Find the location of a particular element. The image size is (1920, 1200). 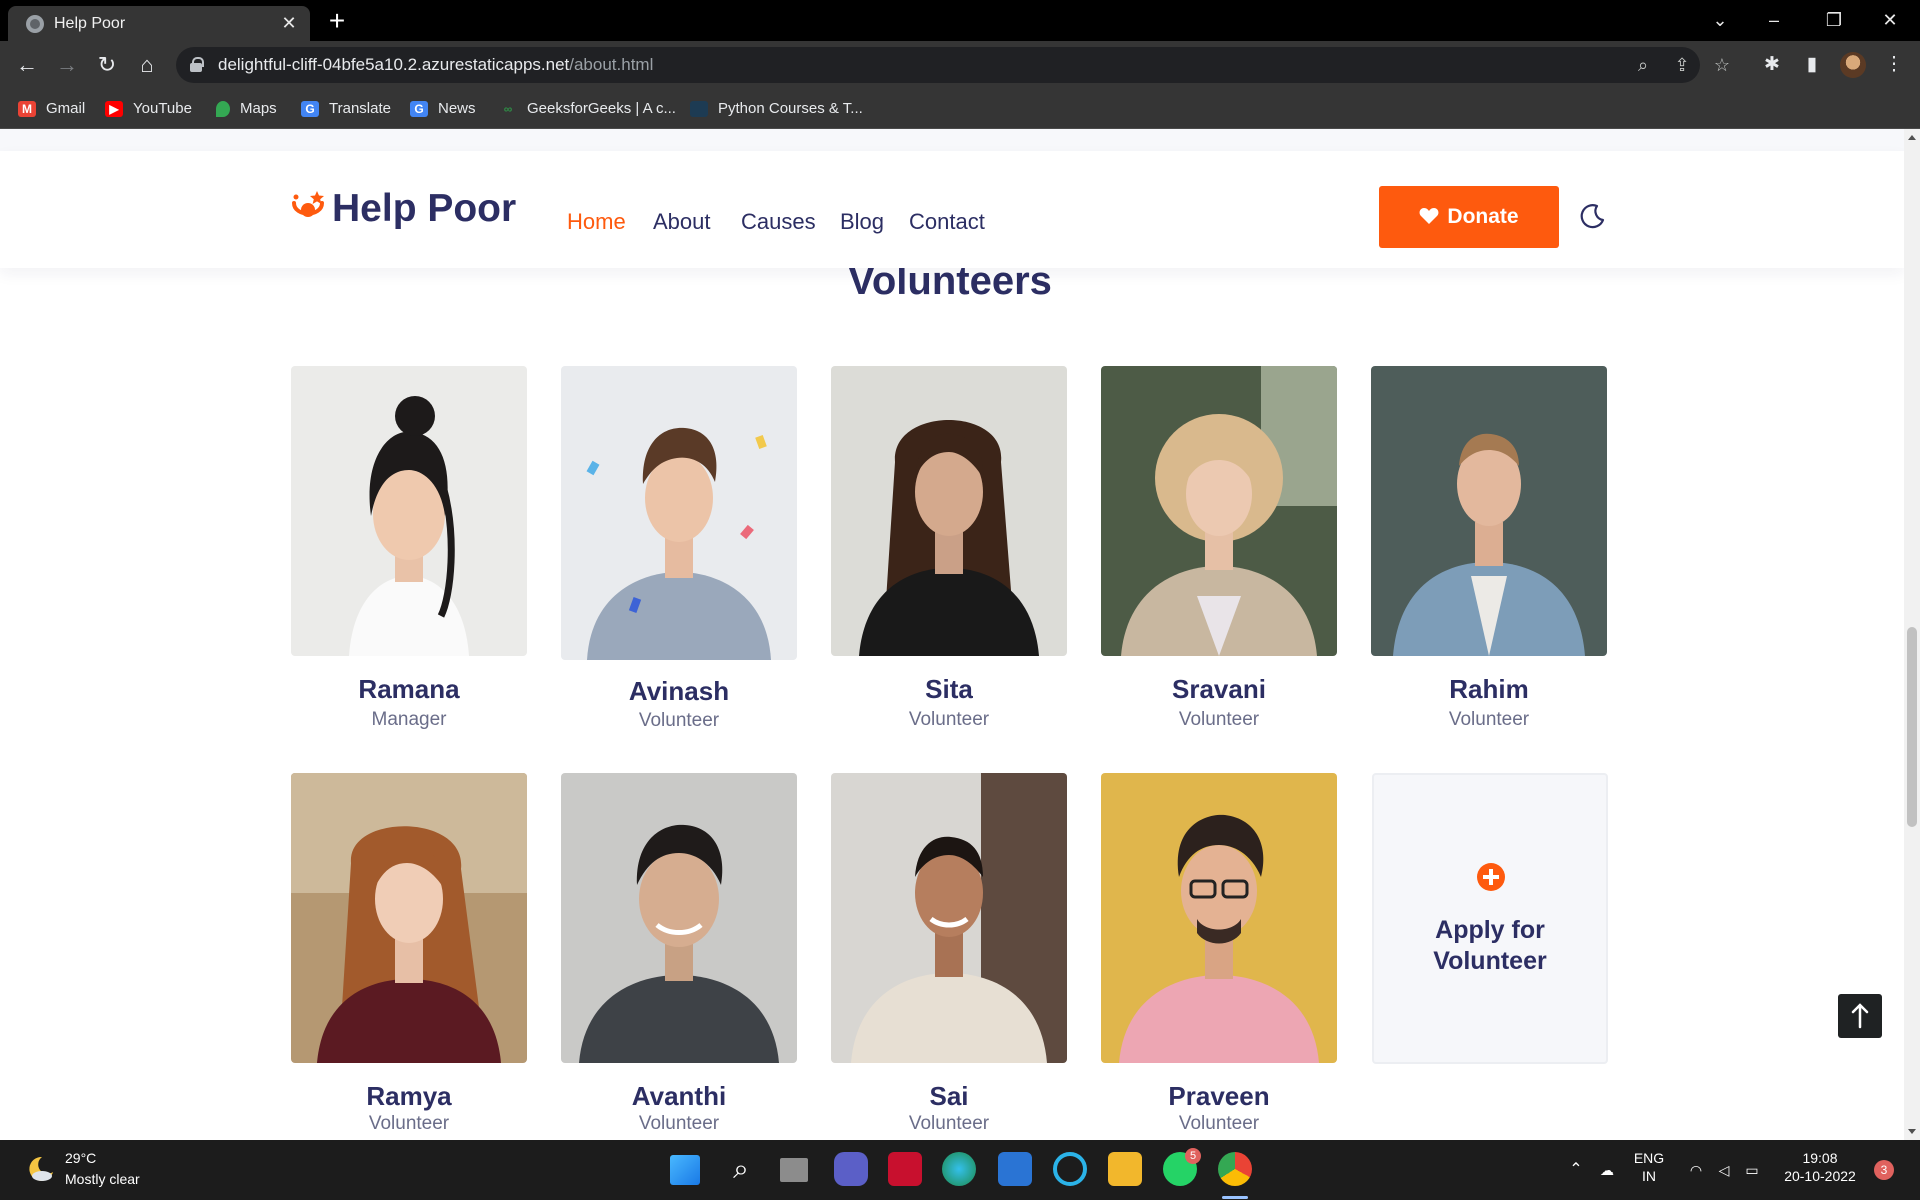

volunteer-name: Ramana is located at coordinates (409, 689).